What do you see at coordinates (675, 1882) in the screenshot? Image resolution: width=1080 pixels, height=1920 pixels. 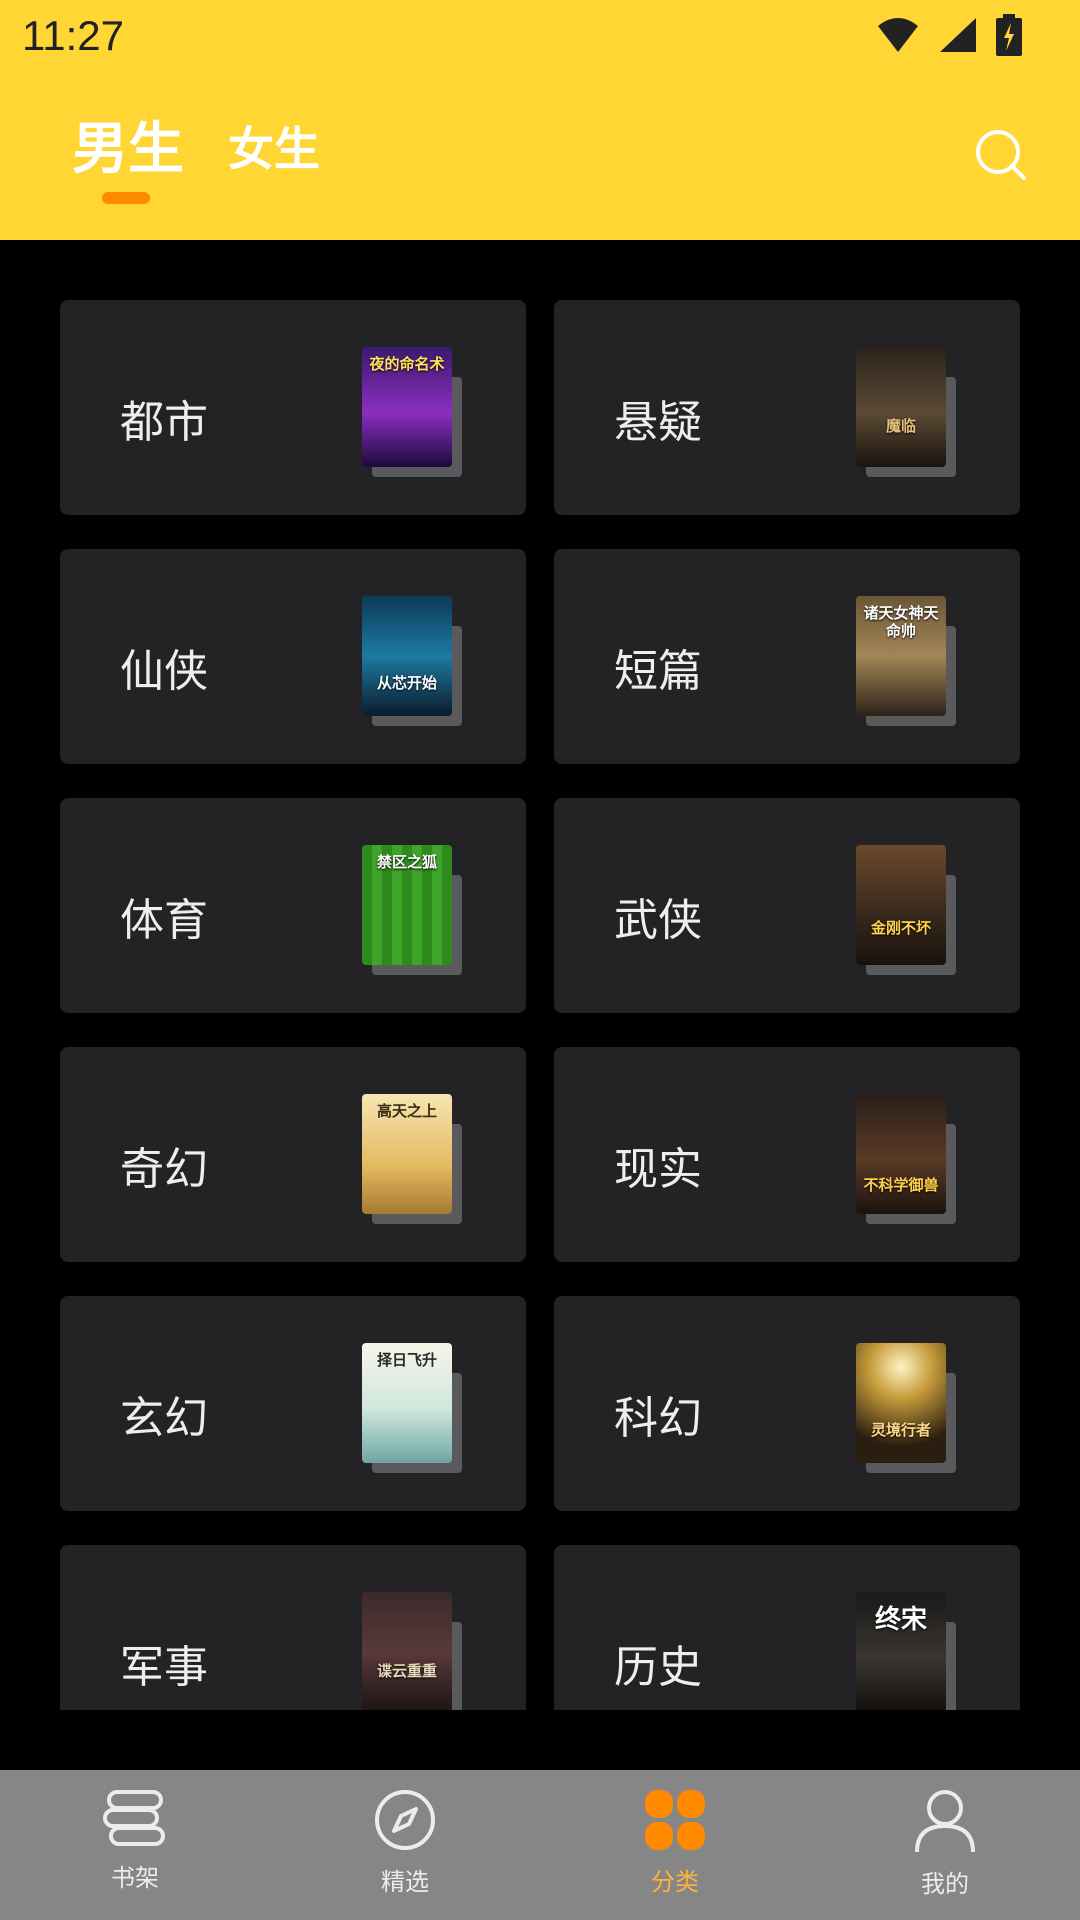 I see `nav-label: 分类` at bounding box center [675, 1882].